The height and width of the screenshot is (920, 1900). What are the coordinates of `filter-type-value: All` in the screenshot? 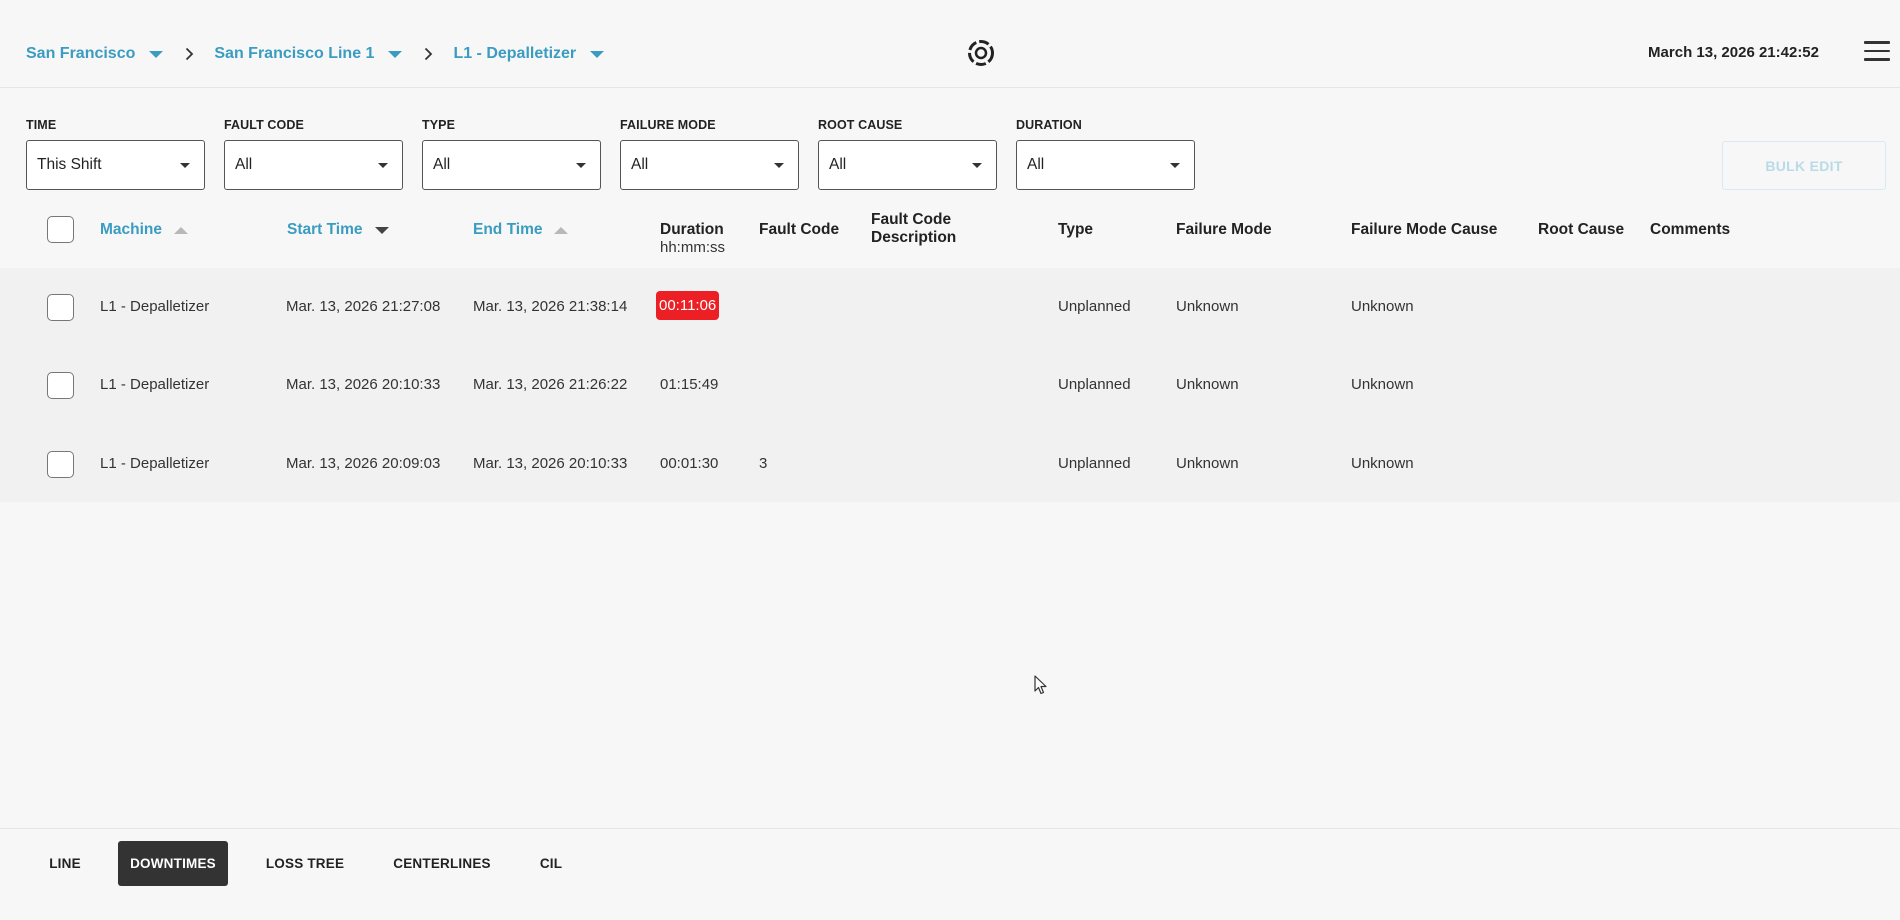 It's located at (442, 164).